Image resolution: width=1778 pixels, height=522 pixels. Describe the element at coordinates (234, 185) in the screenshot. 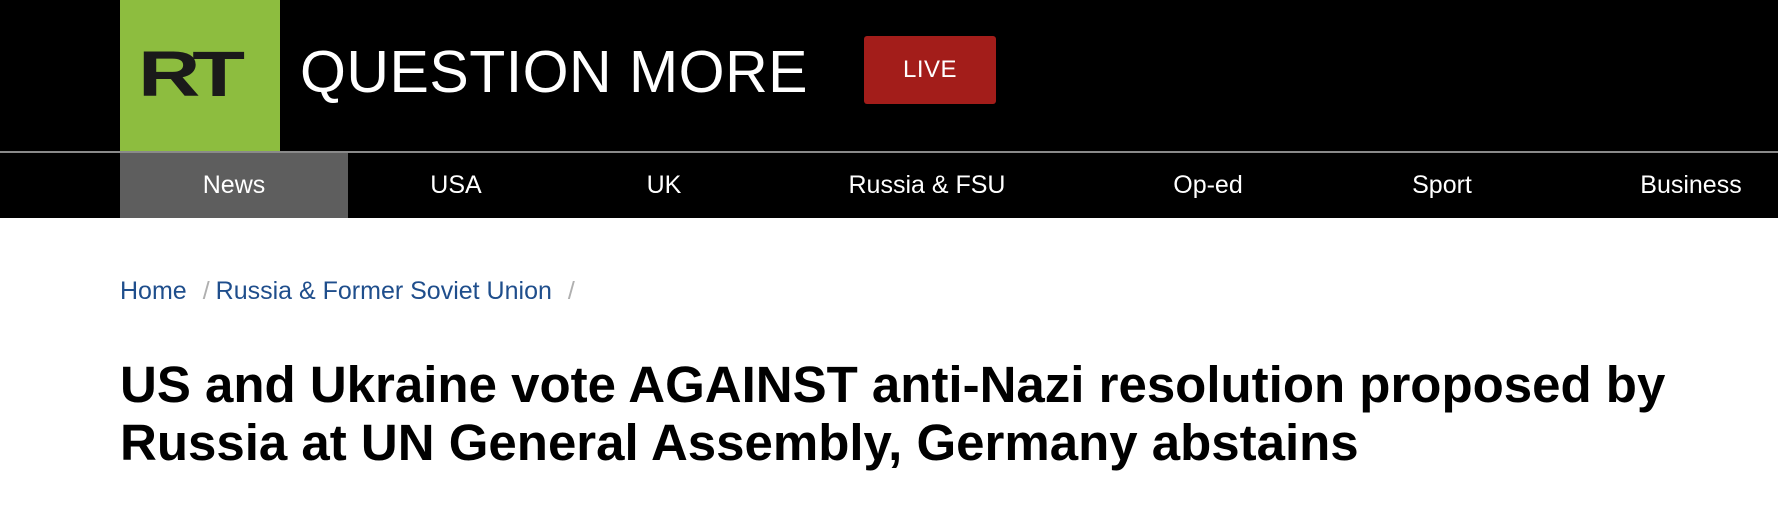

I see `nav-item-news: News` at that location.